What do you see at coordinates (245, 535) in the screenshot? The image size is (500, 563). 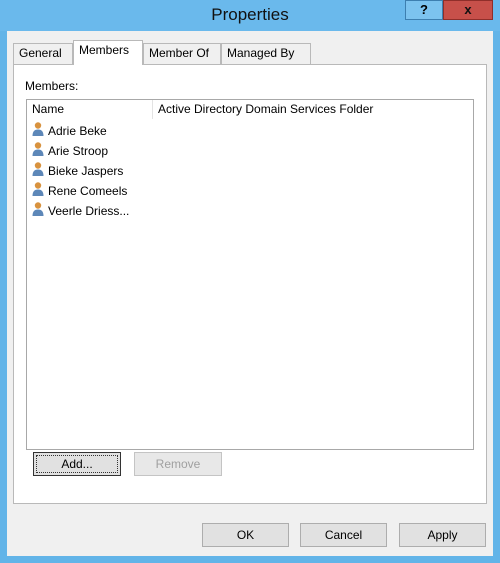 I see `ok-button: OK` at bounding box center [245, 535].